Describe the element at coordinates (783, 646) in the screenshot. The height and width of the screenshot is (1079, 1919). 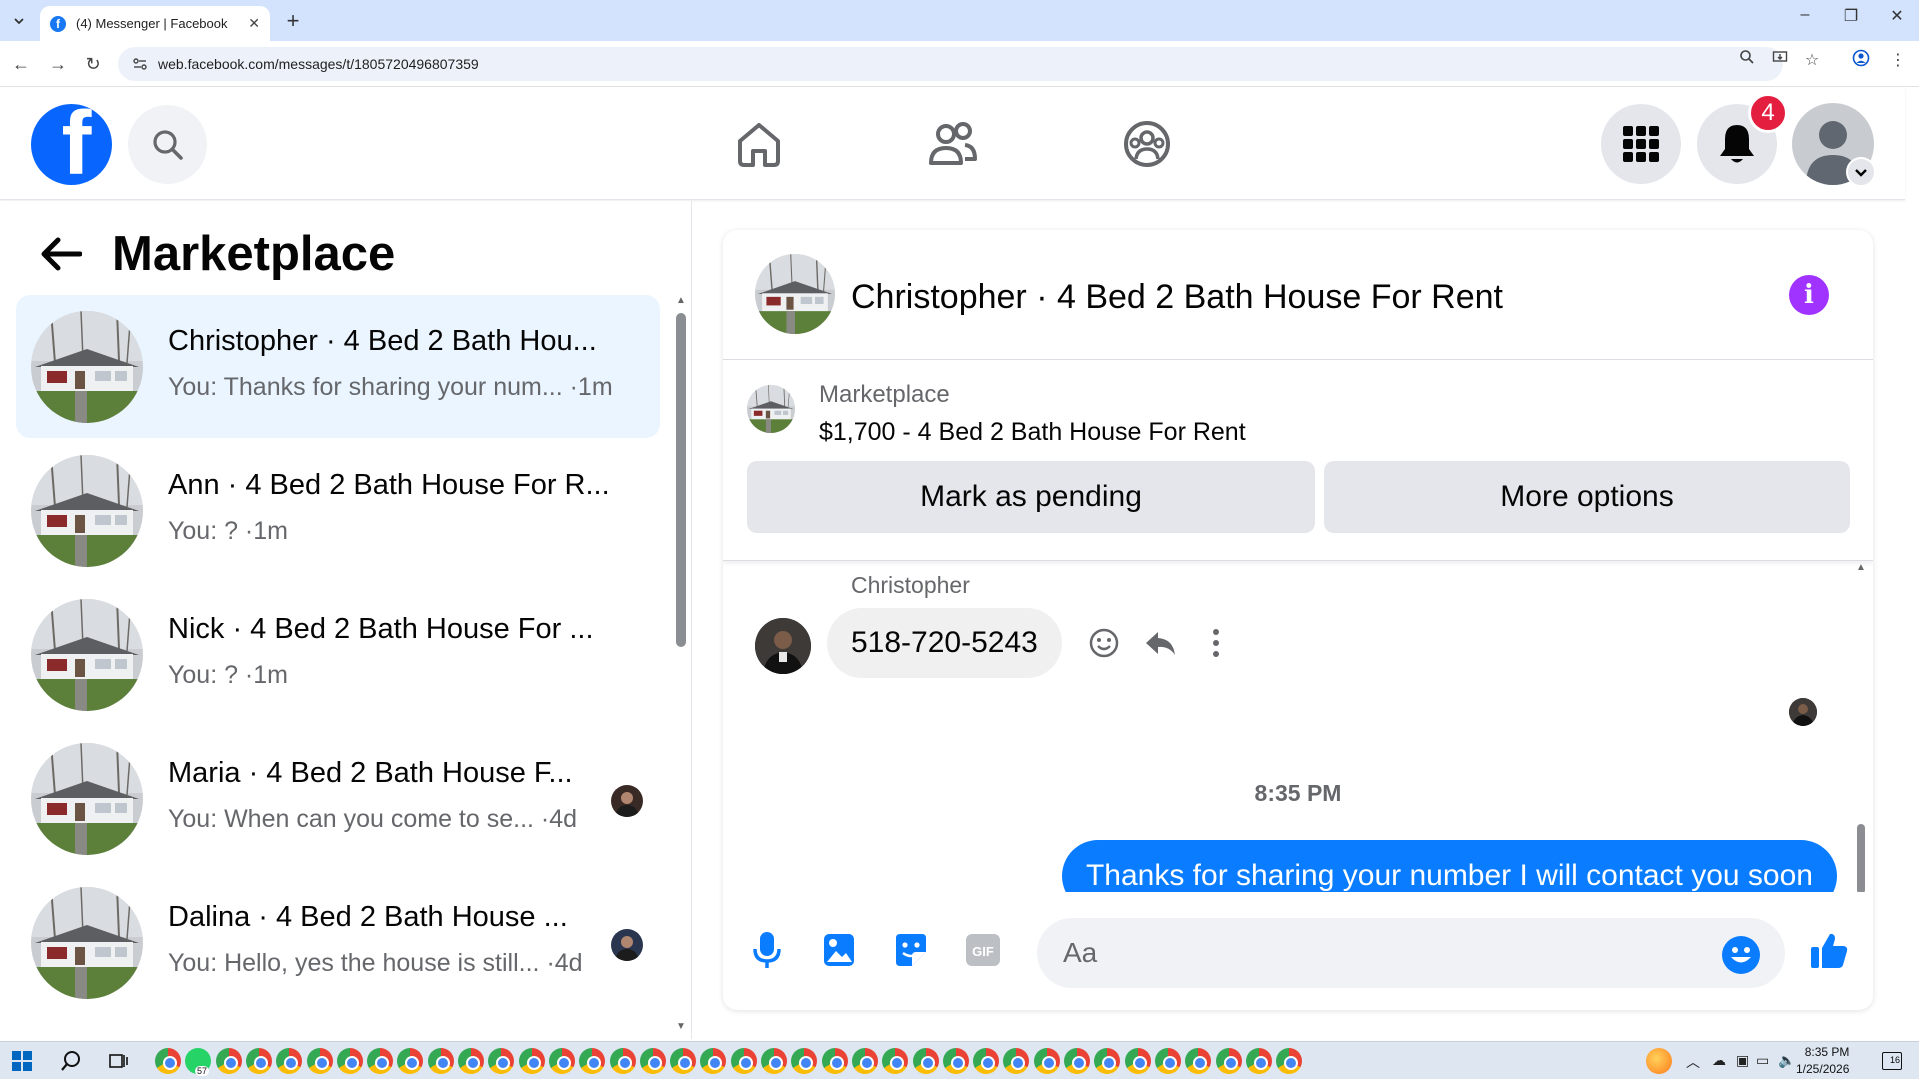
I see `sender-avatar` at that location.